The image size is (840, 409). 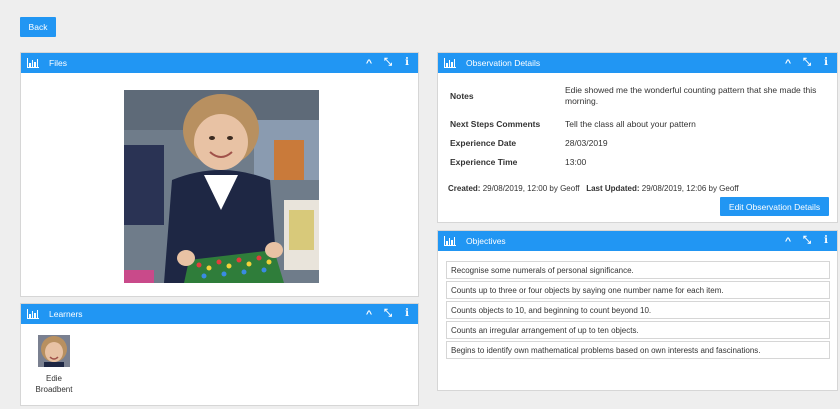 What do you see at coordinates (613, 188) in the screenshot?
I see `updated-label: Last Updated:` at bounding box center [613, 188].